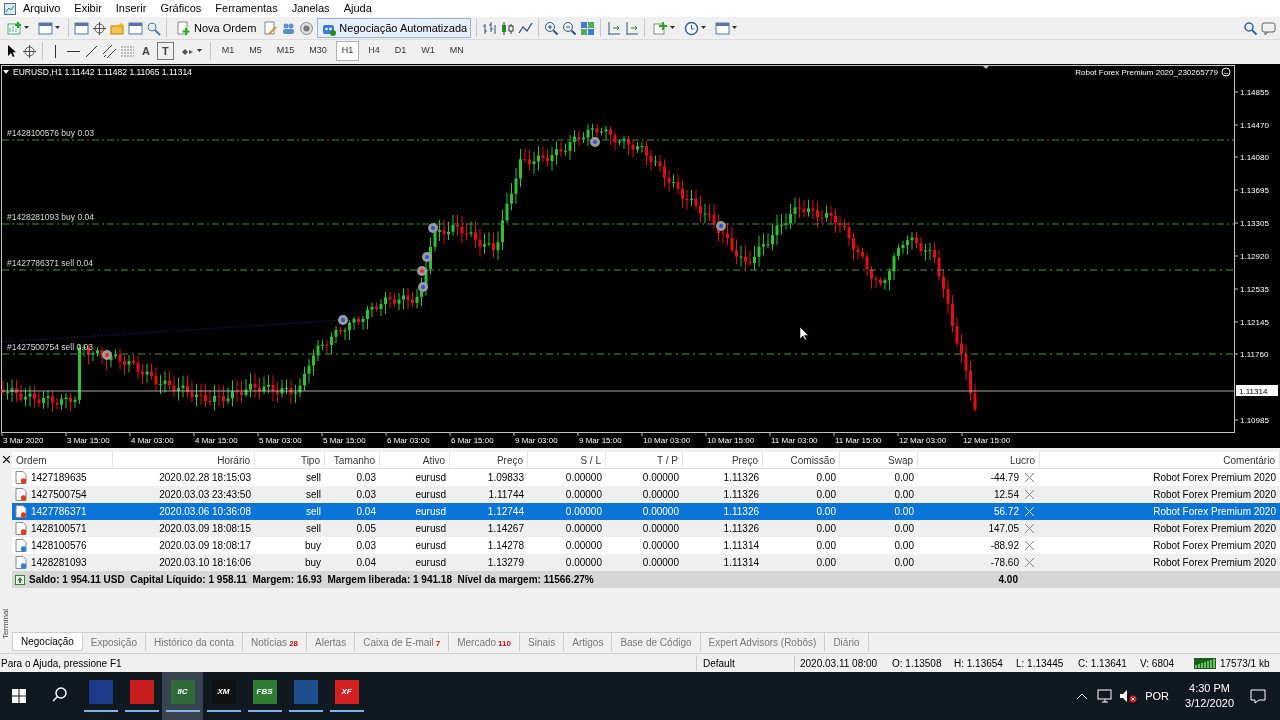  What do you see at coordinates (801, 460) in the screenshot?
I see `column-header: Comissão` at bounding box center [801, 460].